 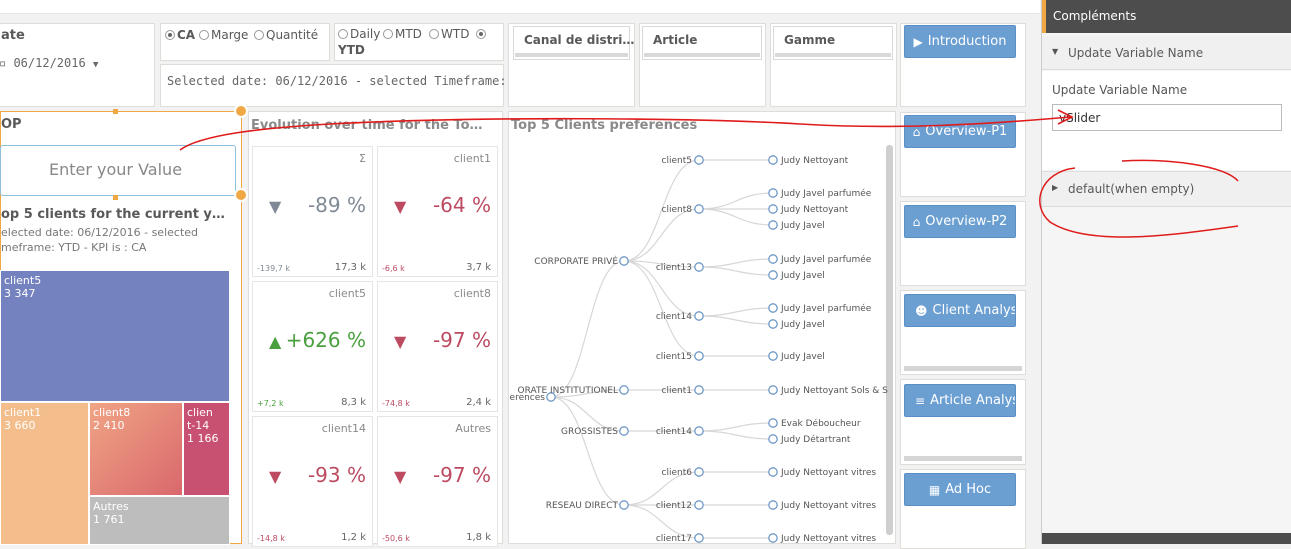 What do you see at coordinates (702, 43) in the screenshot?
I see `filter-article: Article` at bounding box center [702, 43].